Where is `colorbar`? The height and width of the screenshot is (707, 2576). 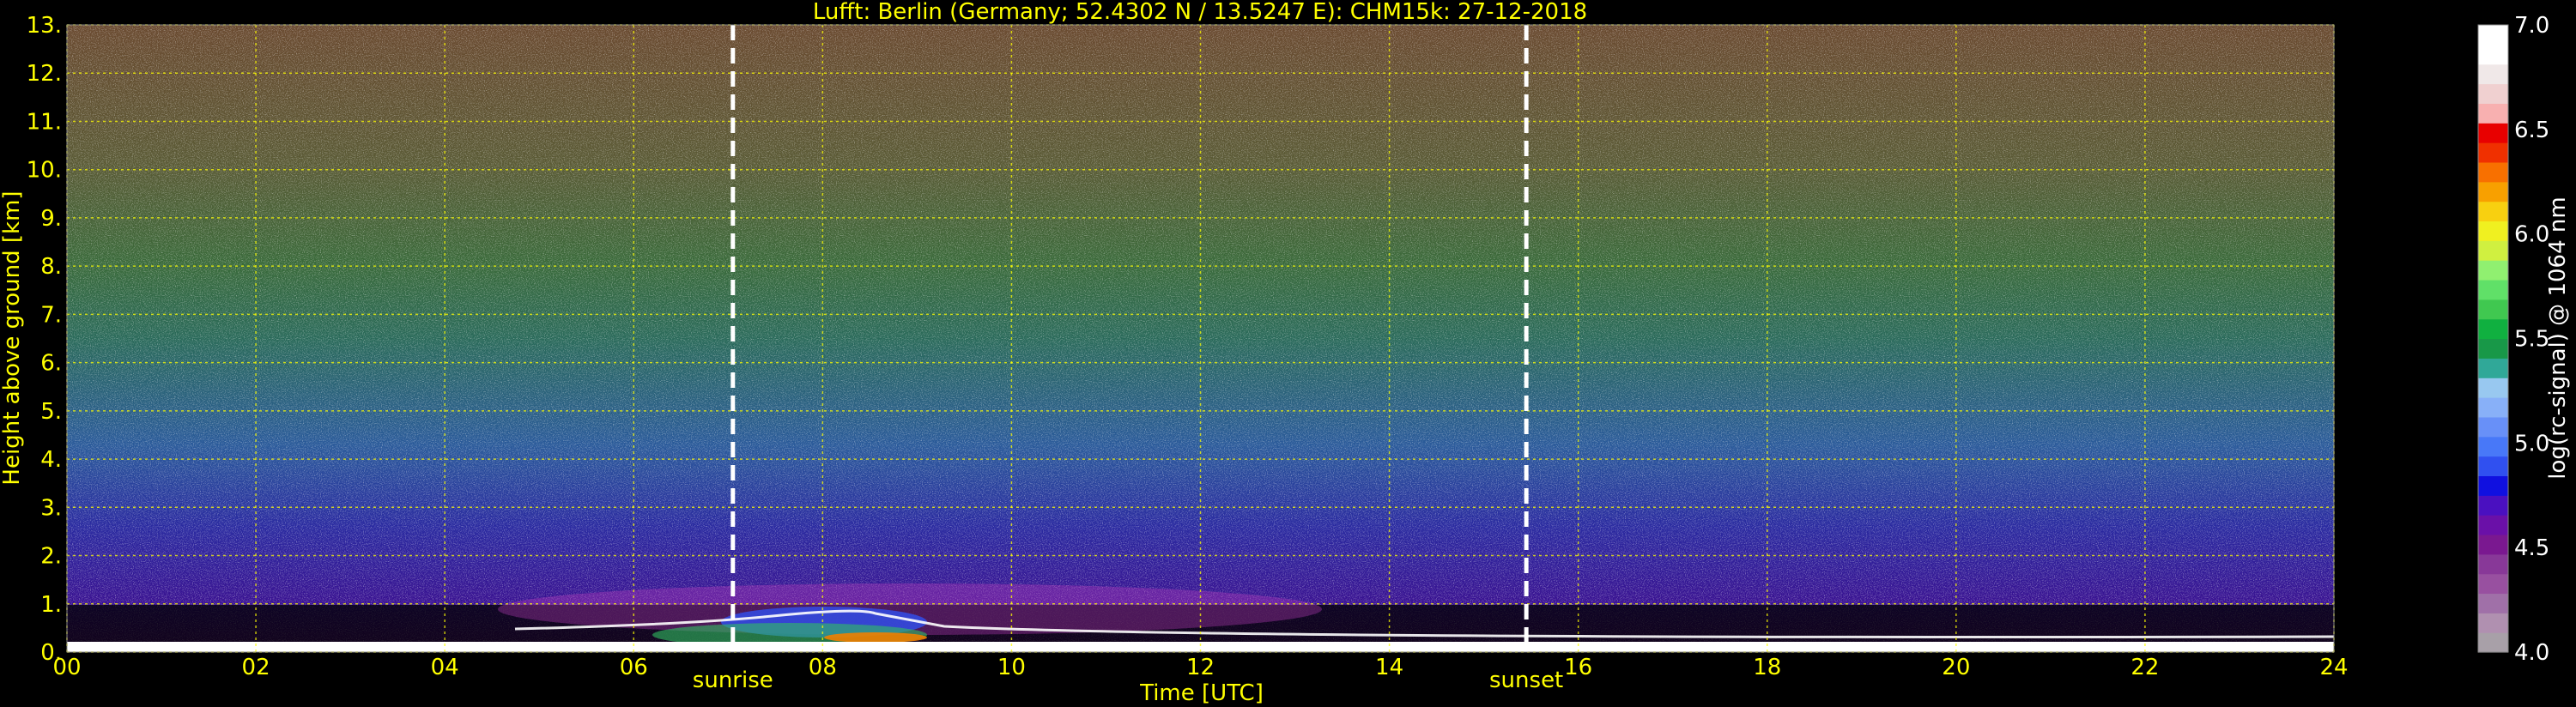 colorbar is located at coordinates (2493, 338).